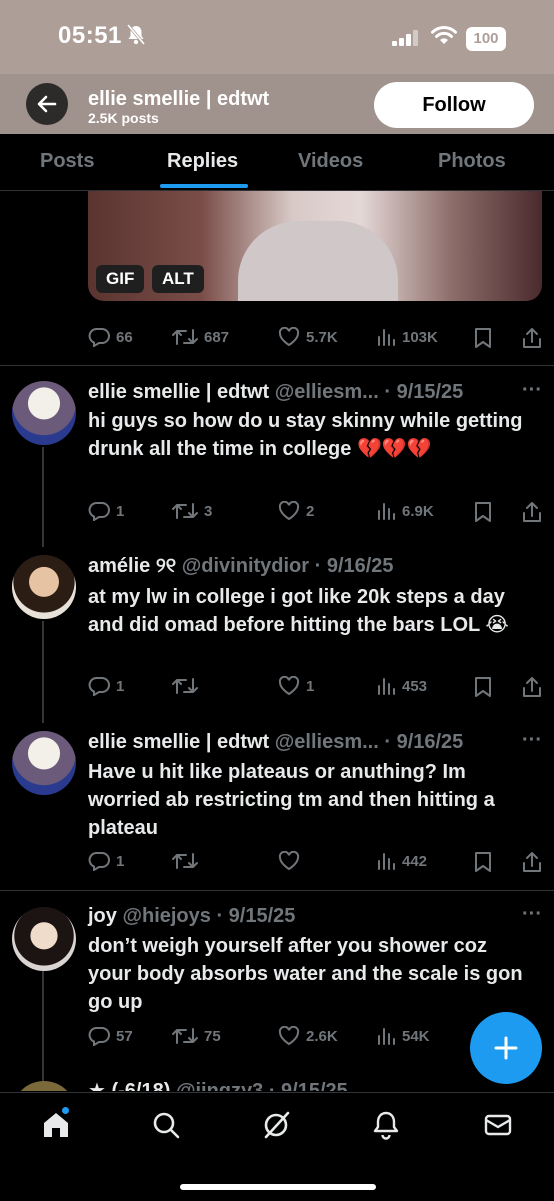  Describe the element at coordinates (316, 691) in the screenshot. I see `post-actions: 1 1 453` at that location.